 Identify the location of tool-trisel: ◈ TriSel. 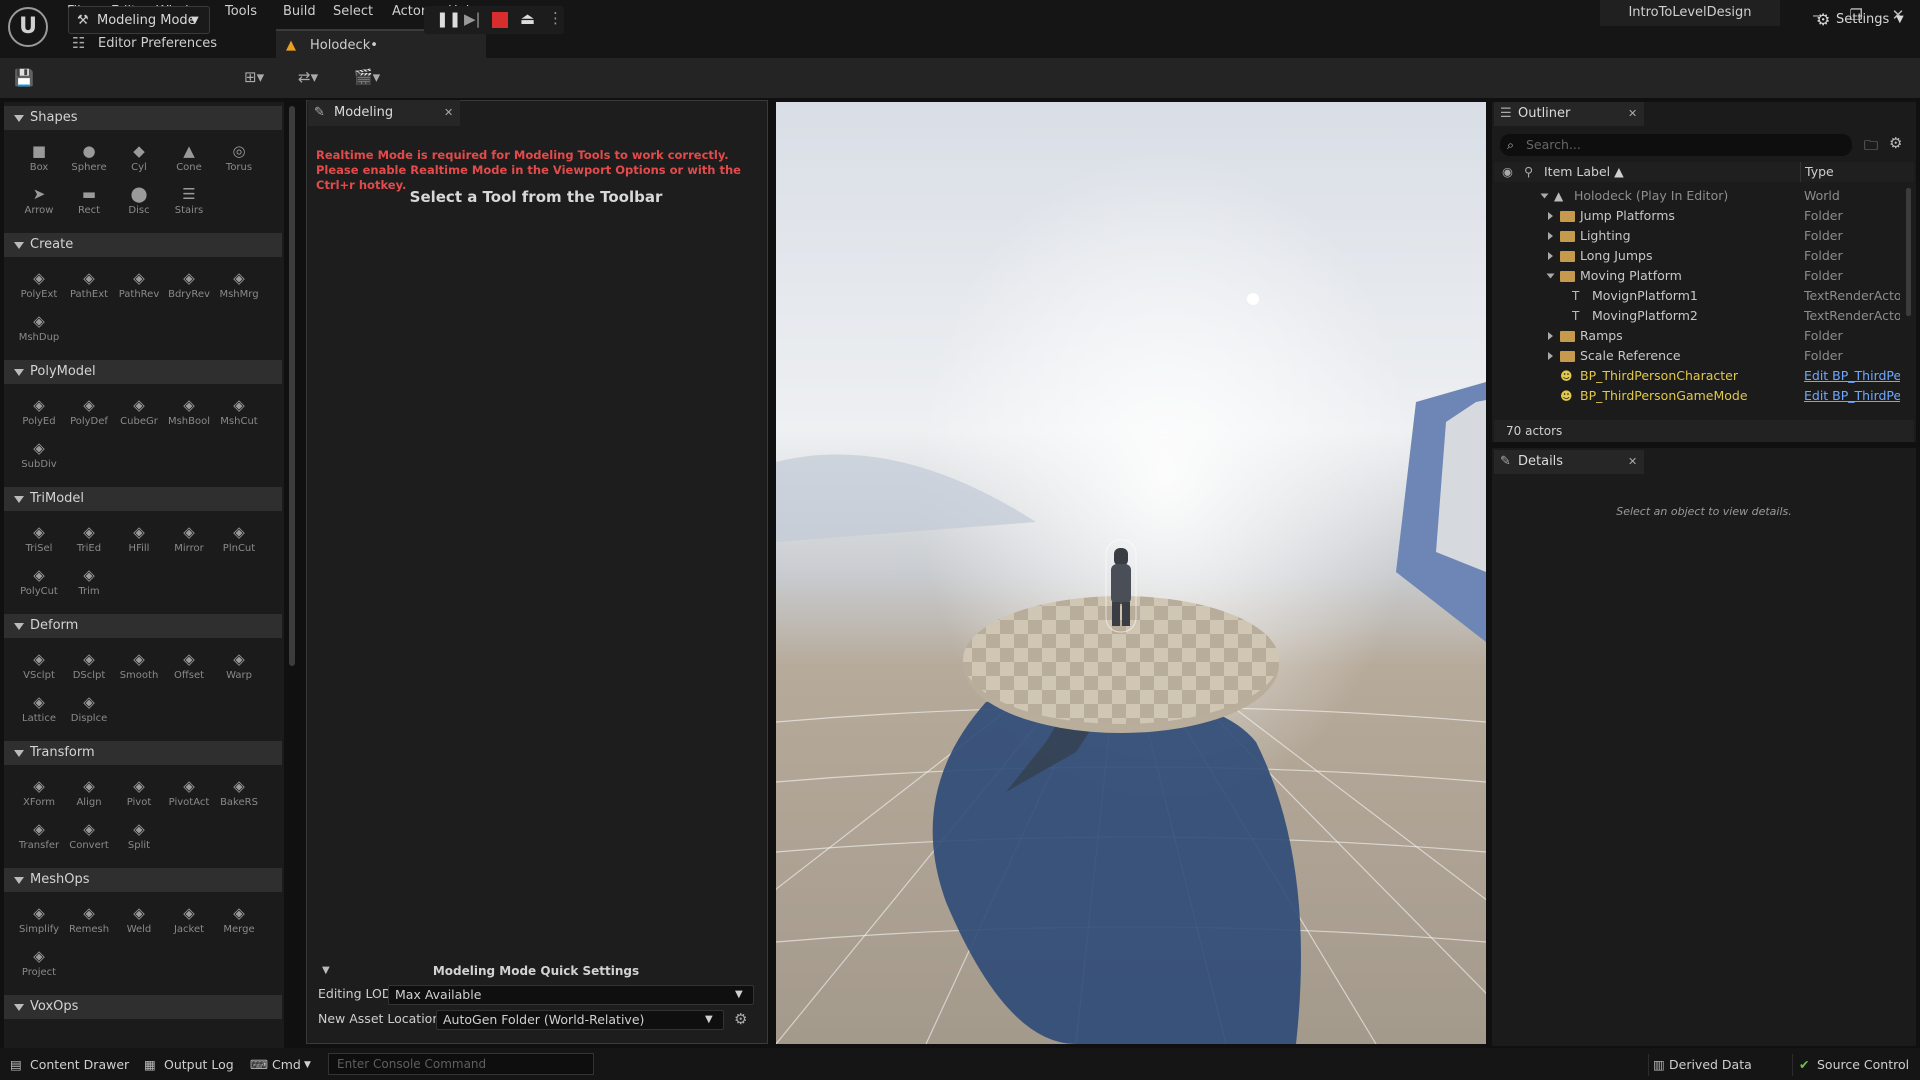
(39, 544).